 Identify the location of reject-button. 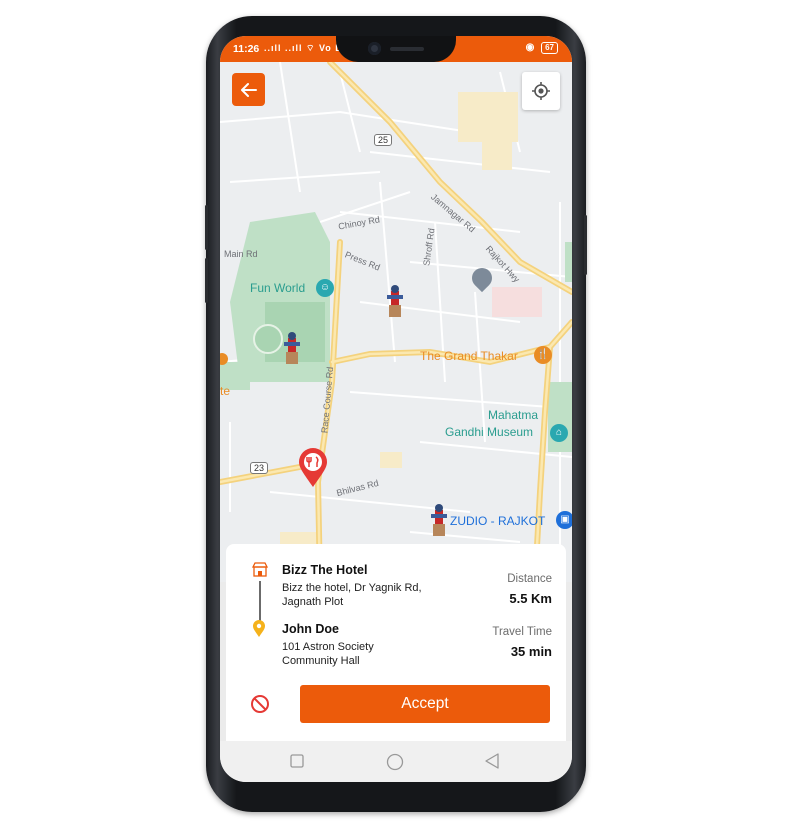
(260, 704).